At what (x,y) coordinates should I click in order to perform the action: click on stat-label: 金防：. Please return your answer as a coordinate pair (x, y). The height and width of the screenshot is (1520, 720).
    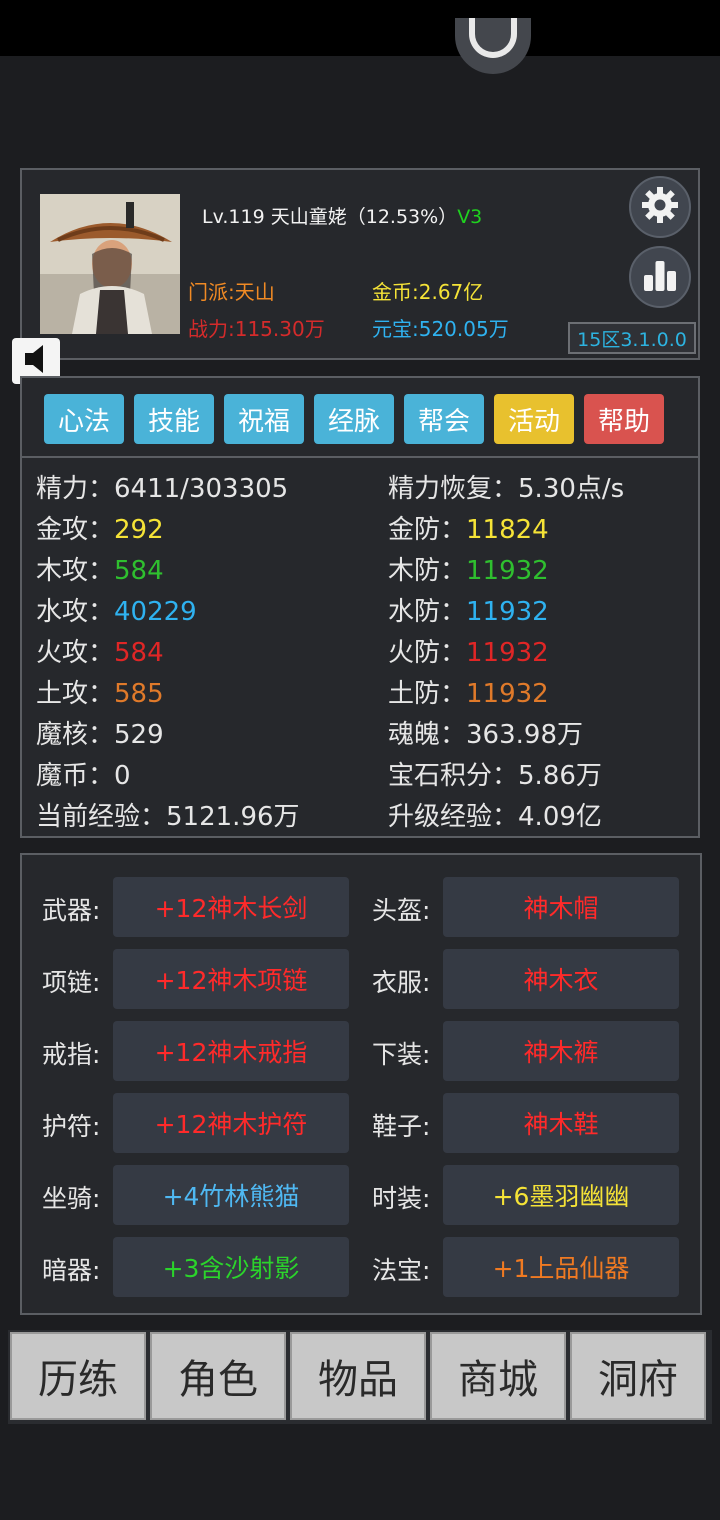
    Looking at the image, I should click on (427, 530).